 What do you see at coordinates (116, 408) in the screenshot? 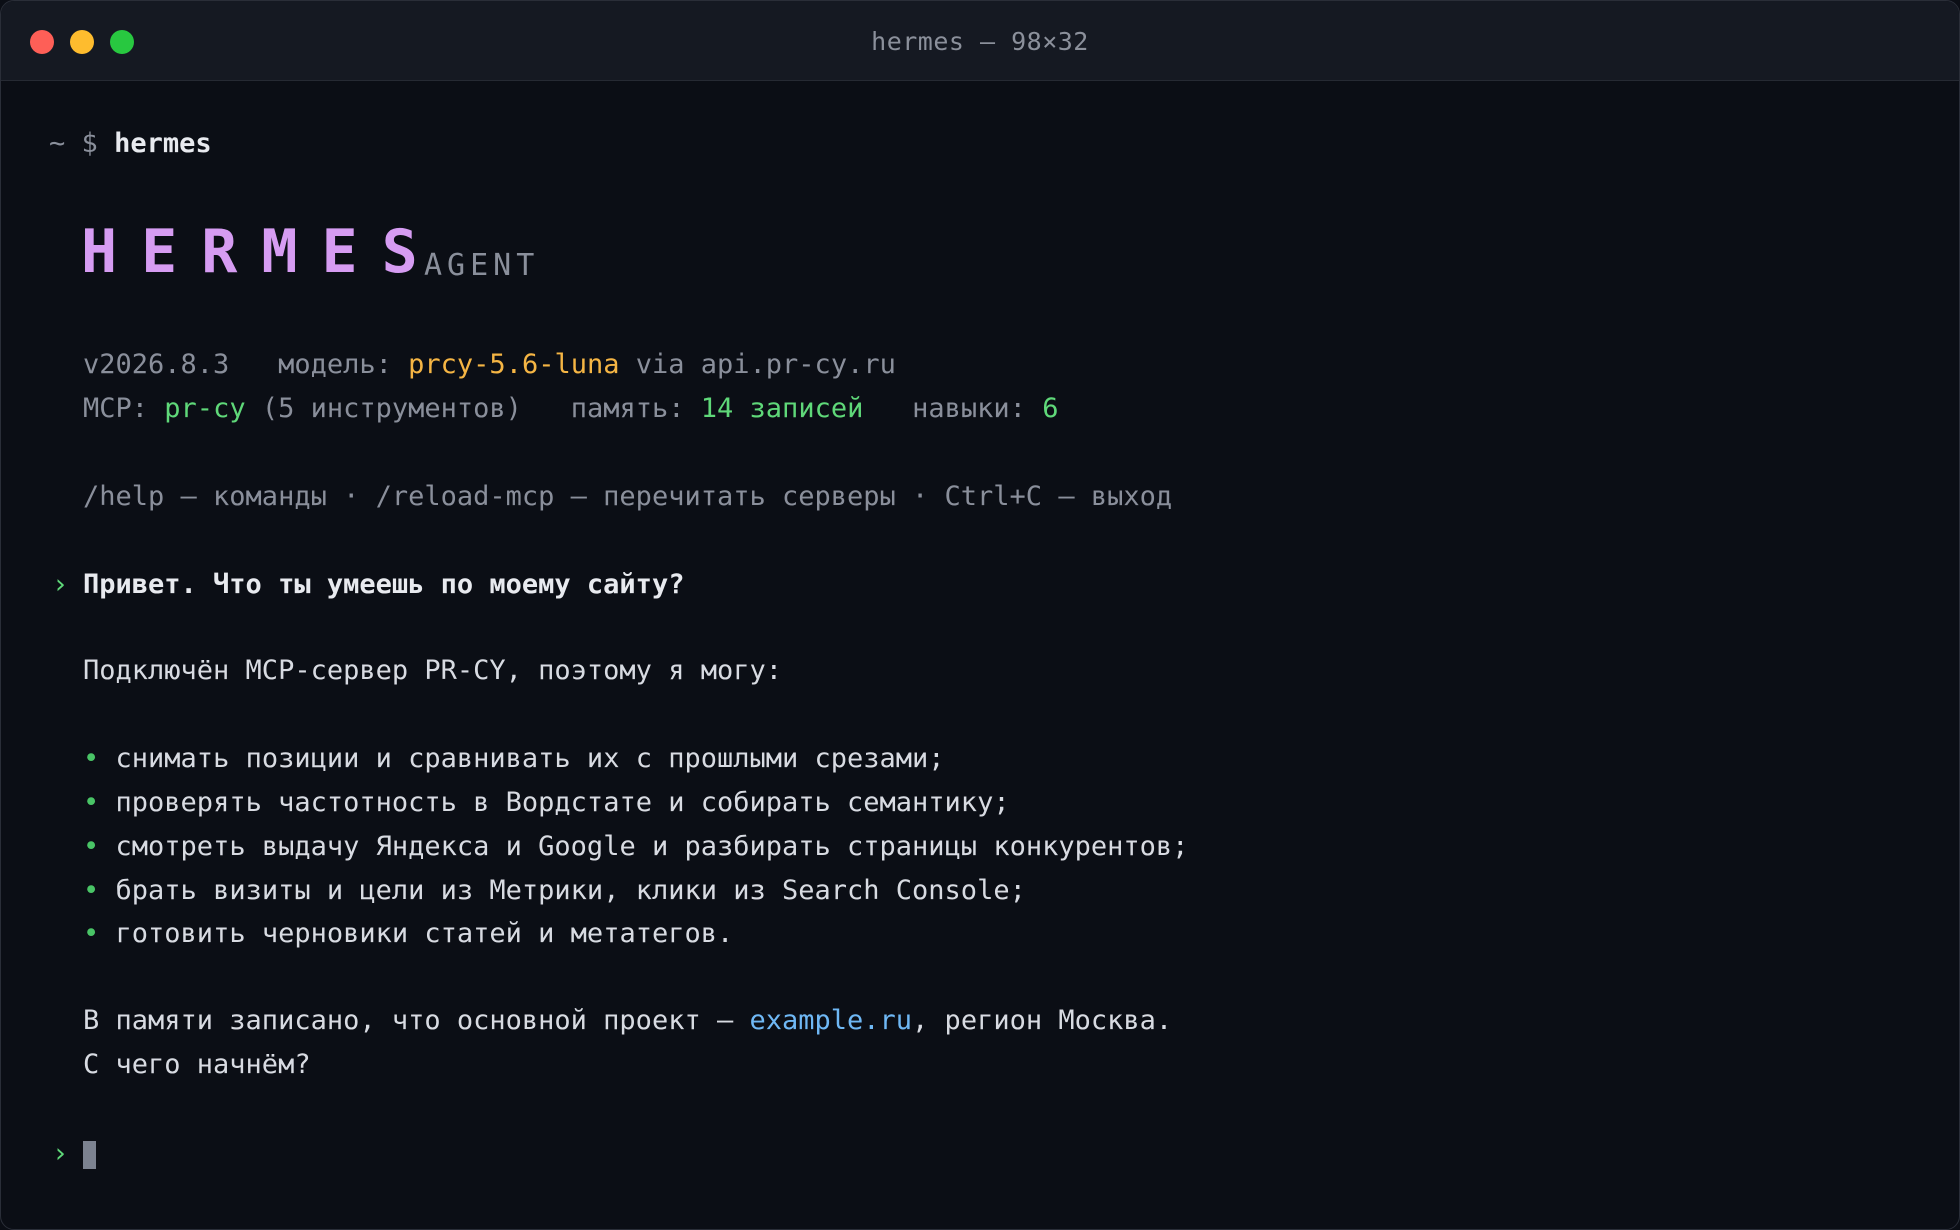
I see `mcp-label: MCP:` at bounding box center [116, 408].